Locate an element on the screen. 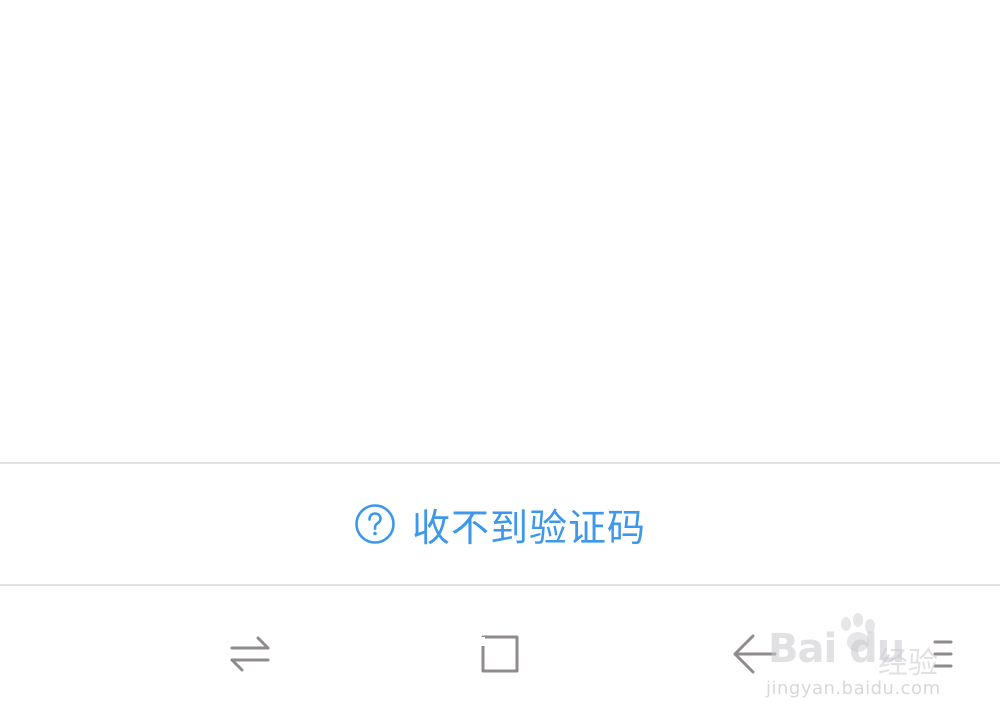 This screenshot has width=1000, height=719. square-icon is located at coordinates (500, 654).